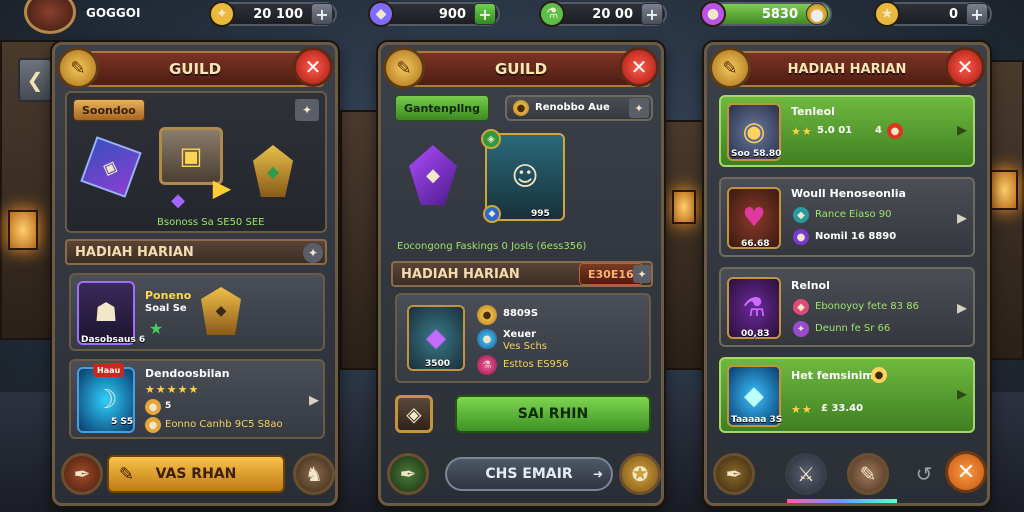 Image resolution: width=1024 pixels, height=512 pixels. What do you see at coordinates (924, 474) in the screenshot?
I see `hook-icon: ↺` at bounding box center [924, 474].